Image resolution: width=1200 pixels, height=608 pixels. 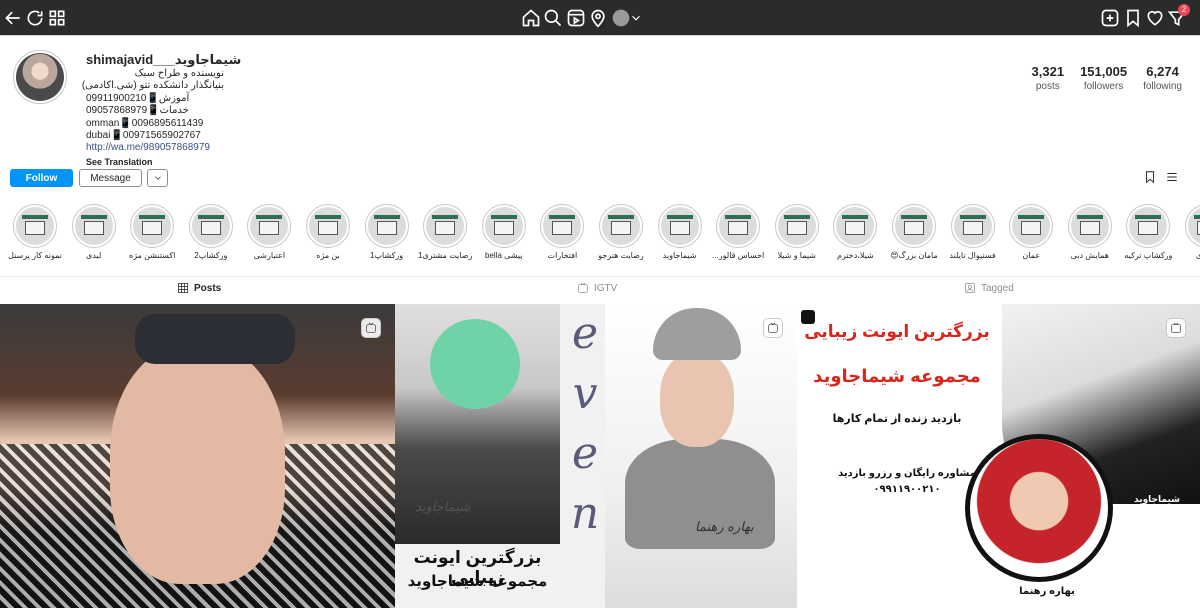 What do you see at coordinates (907, 473) in the screenshot?
I see `post-info: مشاوره رایگان و رزرو بازدید` at bounding box center [907, 473].